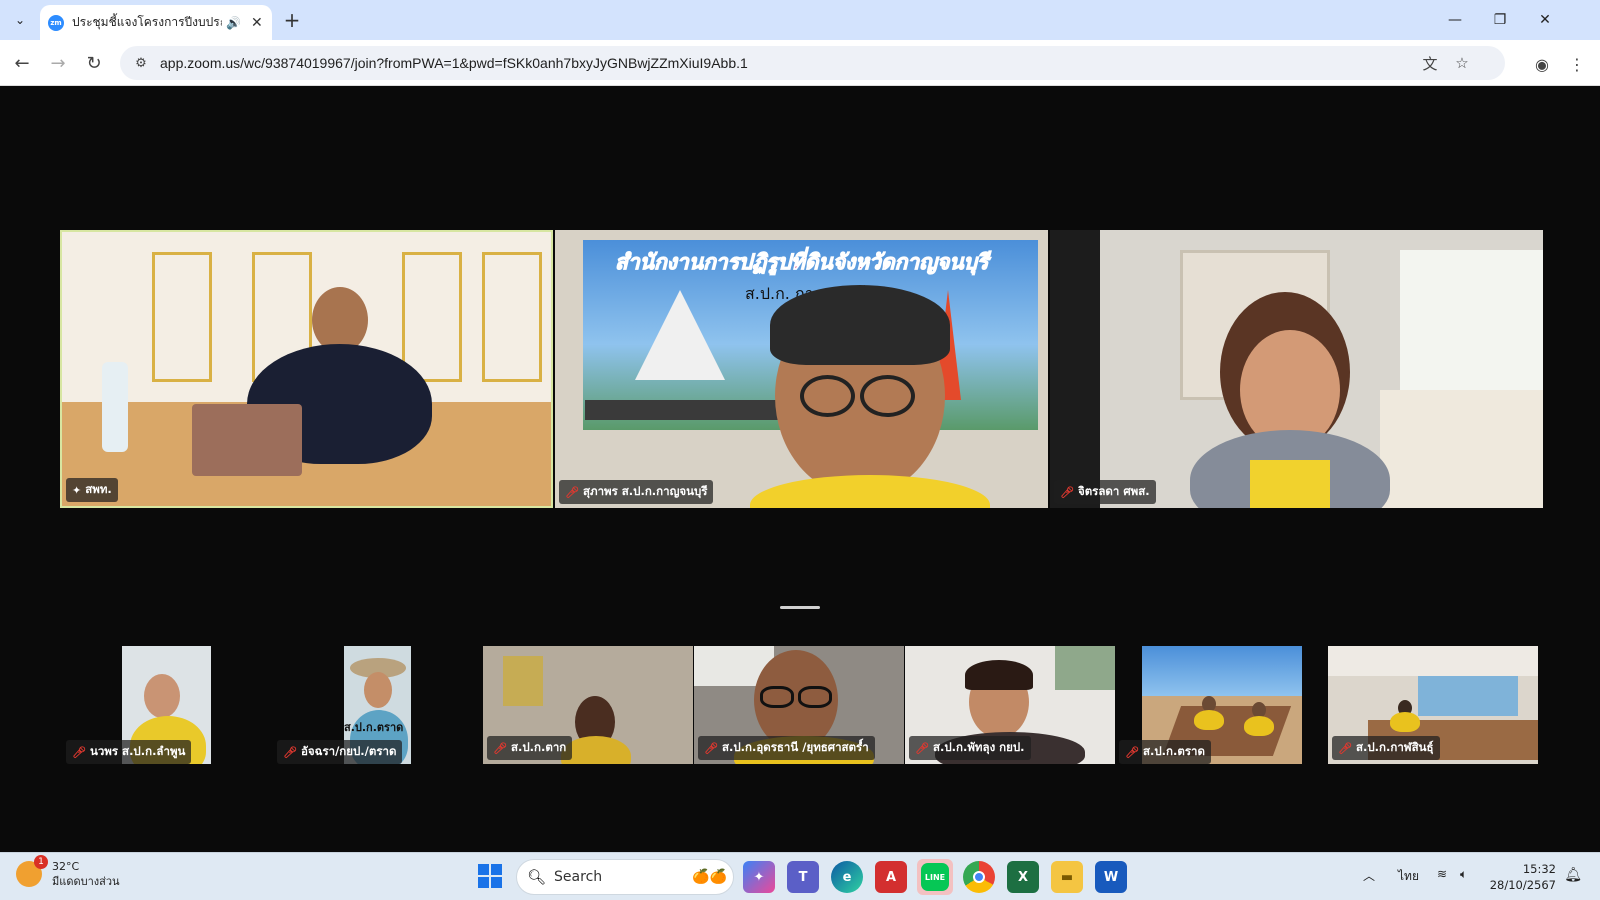  I want to click on acrobat-icon: A, so click(891, 877).